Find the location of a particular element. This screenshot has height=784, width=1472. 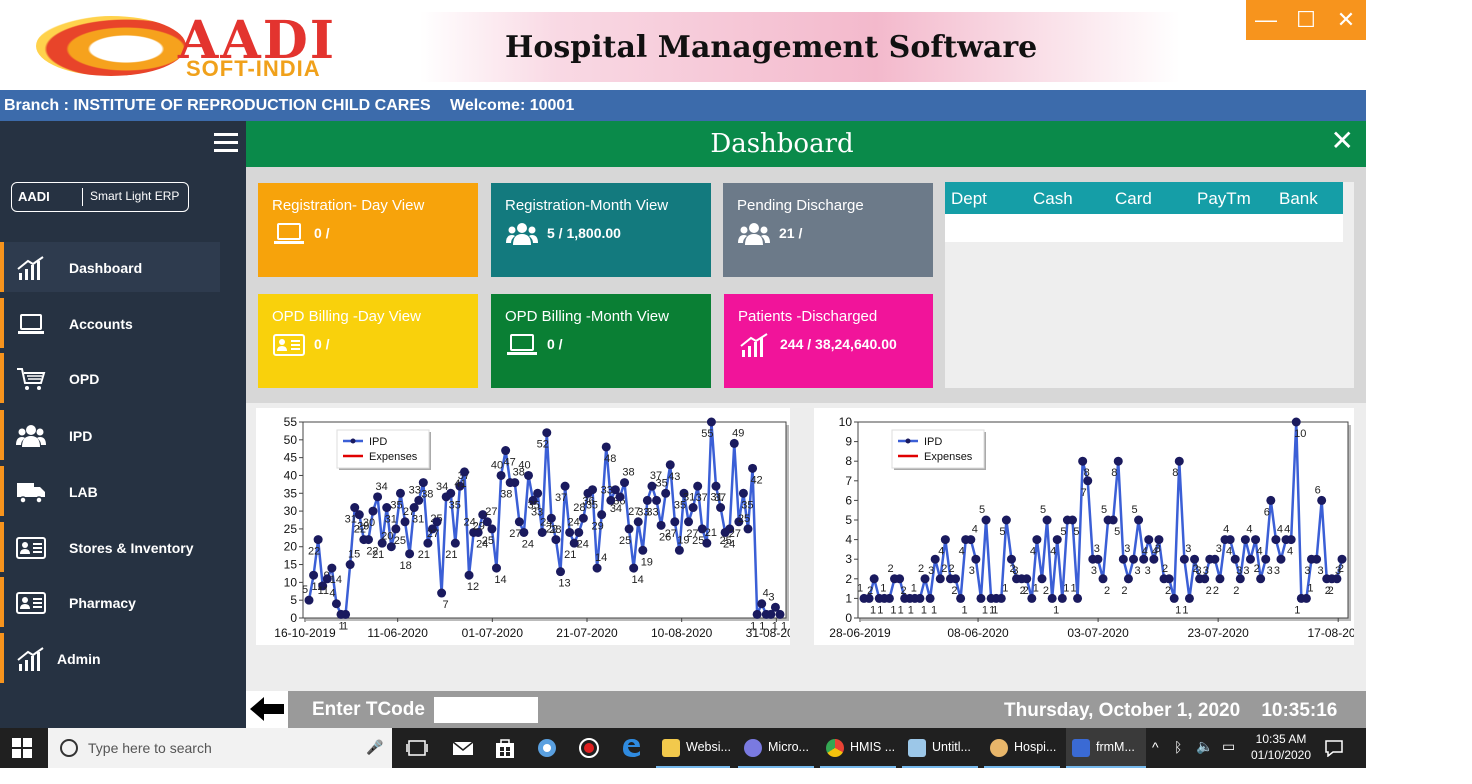

tile-patients-discharged: Patients -Discharged 244 / 38,24,640.00 is located at coordinates (828, 341).